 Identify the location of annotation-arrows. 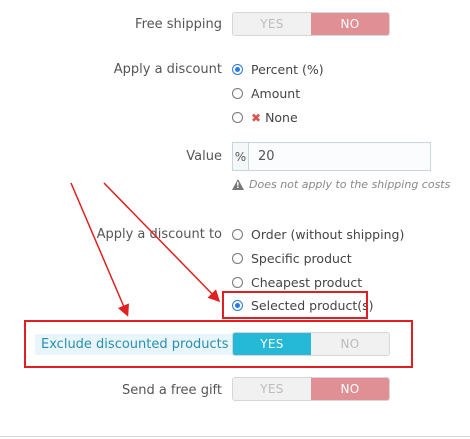
(145, 249).